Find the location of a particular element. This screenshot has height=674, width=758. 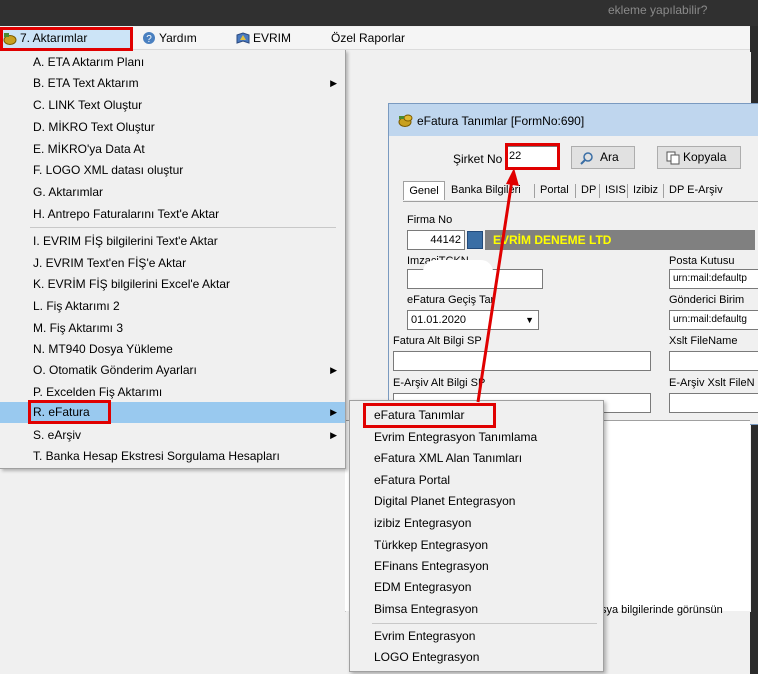

menu-aktarimlar: 7. Aktarımlar is located at coordinates (66, 38).